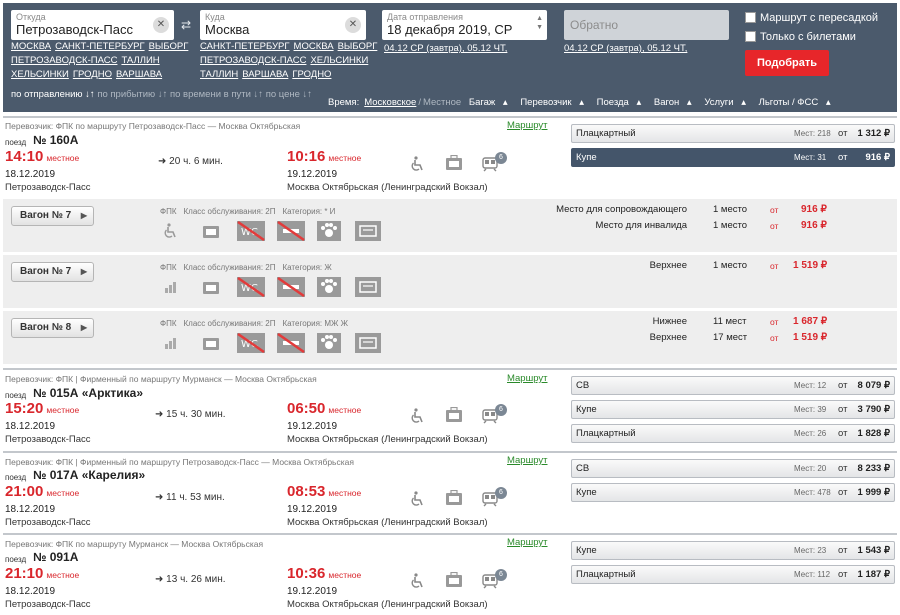  What do you see at coordinates (90, 94) in the screenshot?
I see `sort-asc-icon: ↓↑` at bounding box center [90, 94].